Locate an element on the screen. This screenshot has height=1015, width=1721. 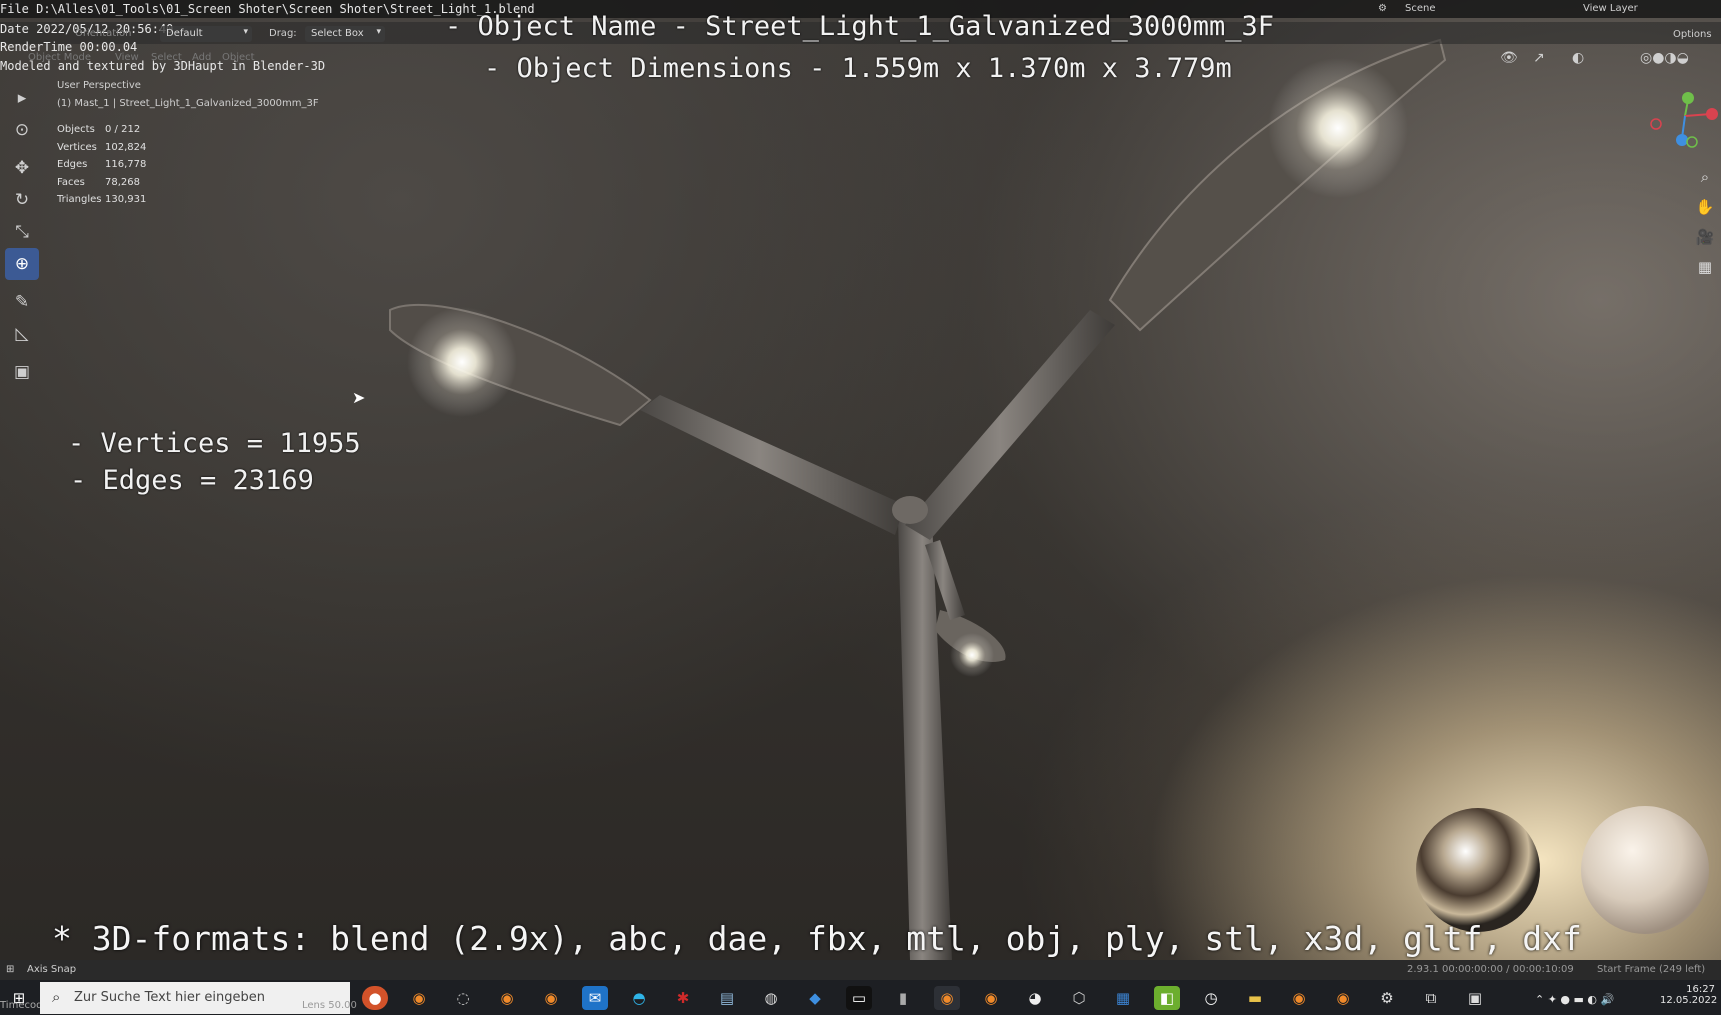
stat-row: Objects 0 / 212 is located at coordinates (111, 133).